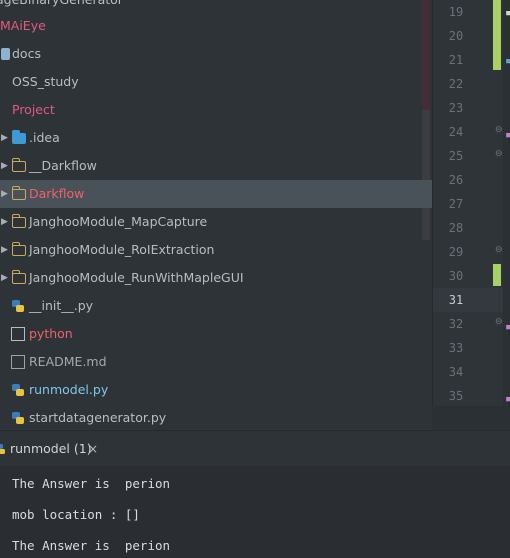 Image resolution: width=510 pixels, height=558 pixels. Describe the element at coordinates (216, 82) in the screenshot. I see `tree-item-oss-study: OSS_study` at that location.